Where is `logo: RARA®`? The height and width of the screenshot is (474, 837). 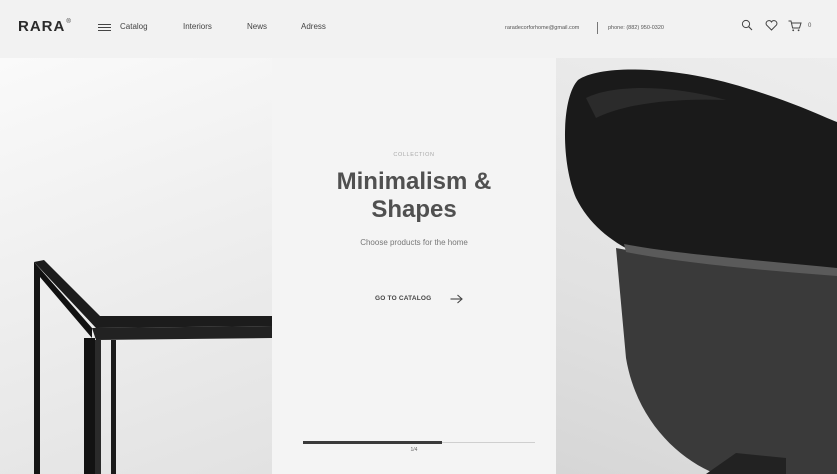
logo: RARA® is located at coordinates (45, 26).